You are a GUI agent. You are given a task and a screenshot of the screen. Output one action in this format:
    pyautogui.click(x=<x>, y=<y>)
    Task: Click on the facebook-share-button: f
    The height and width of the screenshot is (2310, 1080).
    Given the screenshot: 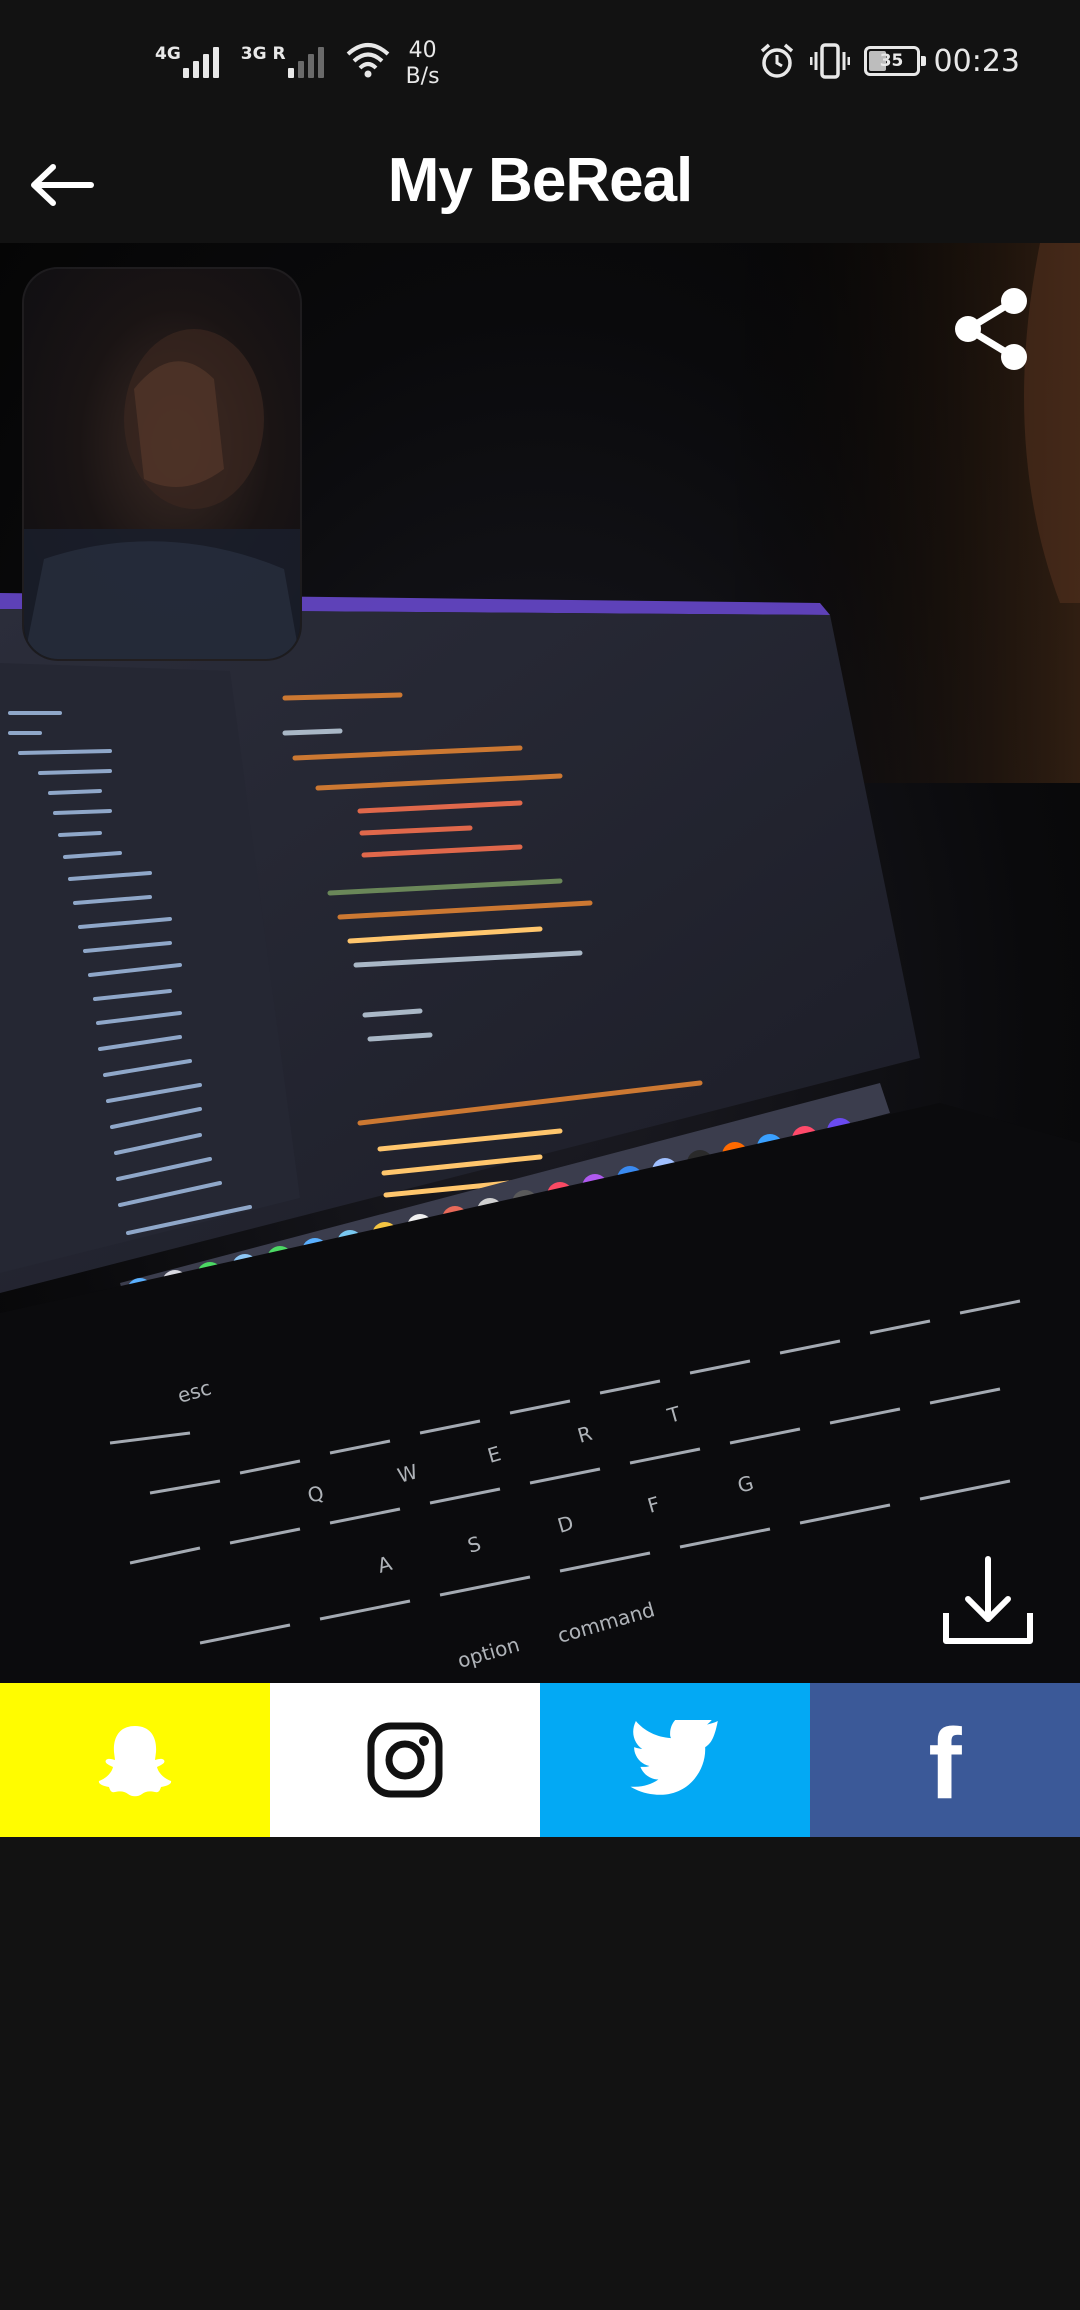 What is the action you would take?
    pyautogui.click(x=945, y=1760)
    